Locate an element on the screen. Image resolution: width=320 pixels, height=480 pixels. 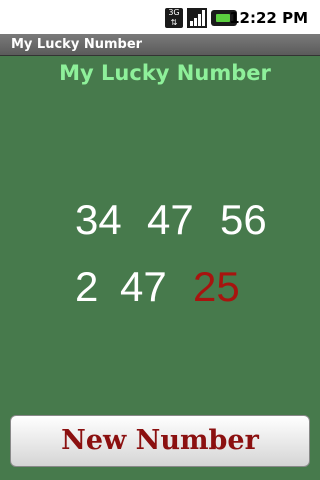
clock: 12:22 PM is located at coordinates (268, 18).